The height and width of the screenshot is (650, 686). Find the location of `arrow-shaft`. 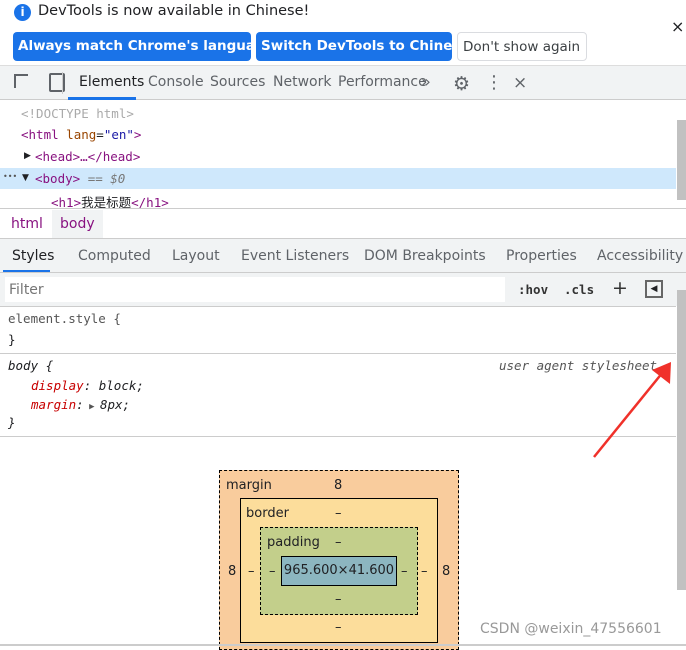

arrow-shaft is located at coordinates (628, 414).